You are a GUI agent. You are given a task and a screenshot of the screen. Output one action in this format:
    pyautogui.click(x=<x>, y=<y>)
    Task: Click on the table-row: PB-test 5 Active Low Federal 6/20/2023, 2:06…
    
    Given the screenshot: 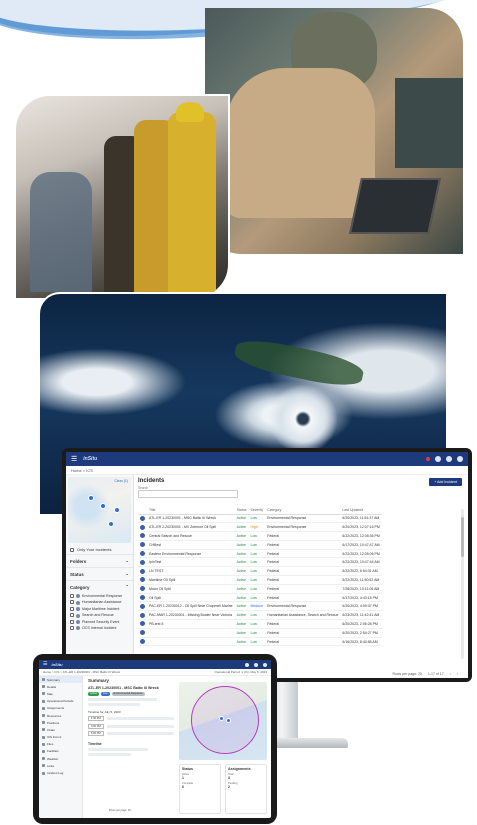 What is the action you would take?
    pyautogui.click(x=260, y=624)
    